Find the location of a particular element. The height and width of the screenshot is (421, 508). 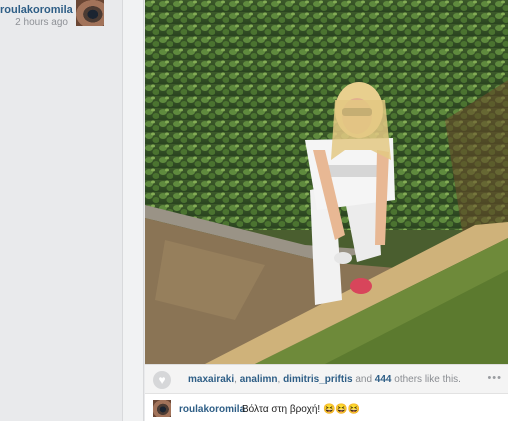

like-user-link: analimn is located at coordinates (259, 379).